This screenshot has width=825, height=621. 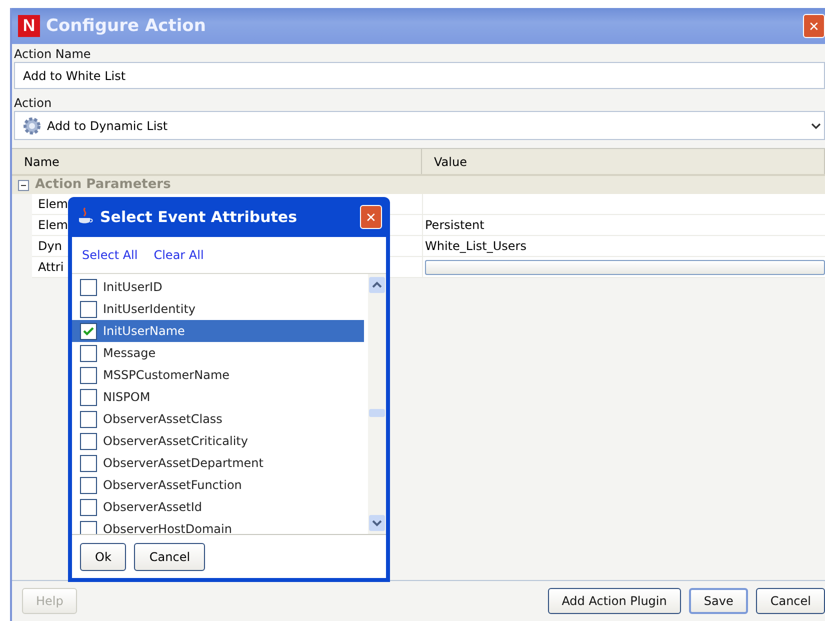 I want to click on app-logo: N, so click(x=29, y=26).